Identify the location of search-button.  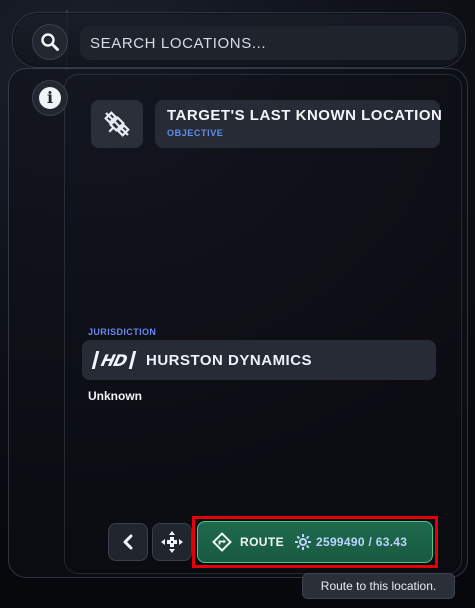
(50, 42).